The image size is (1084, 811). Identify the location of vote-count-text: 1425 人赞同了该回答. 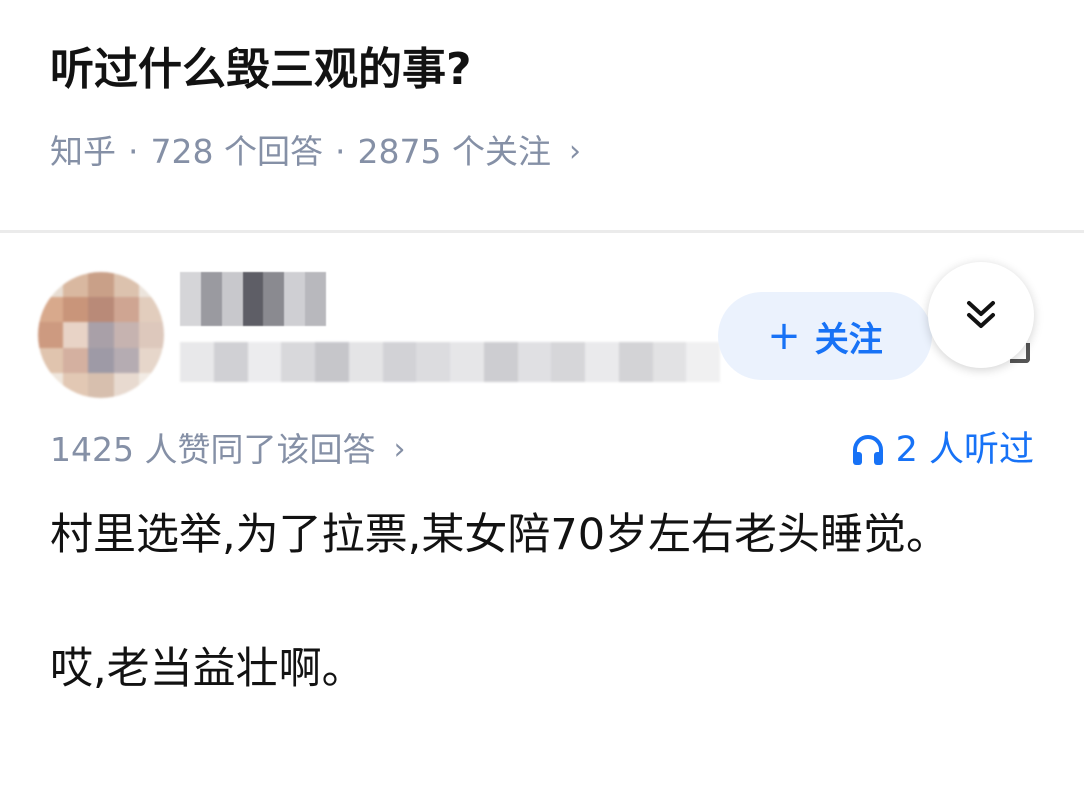
(213, 449).